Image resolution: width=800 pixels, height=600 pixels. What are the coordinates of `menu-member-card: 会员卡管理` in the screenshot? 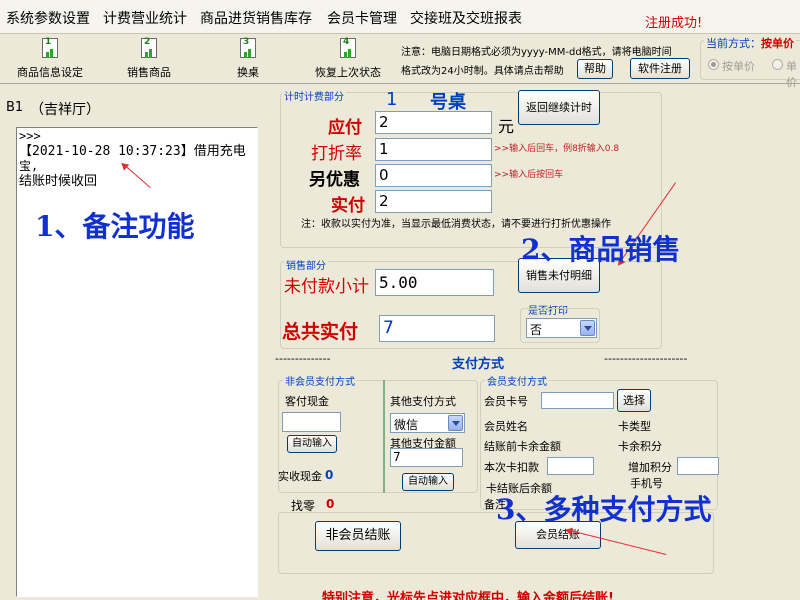 It's located at (362, 18).